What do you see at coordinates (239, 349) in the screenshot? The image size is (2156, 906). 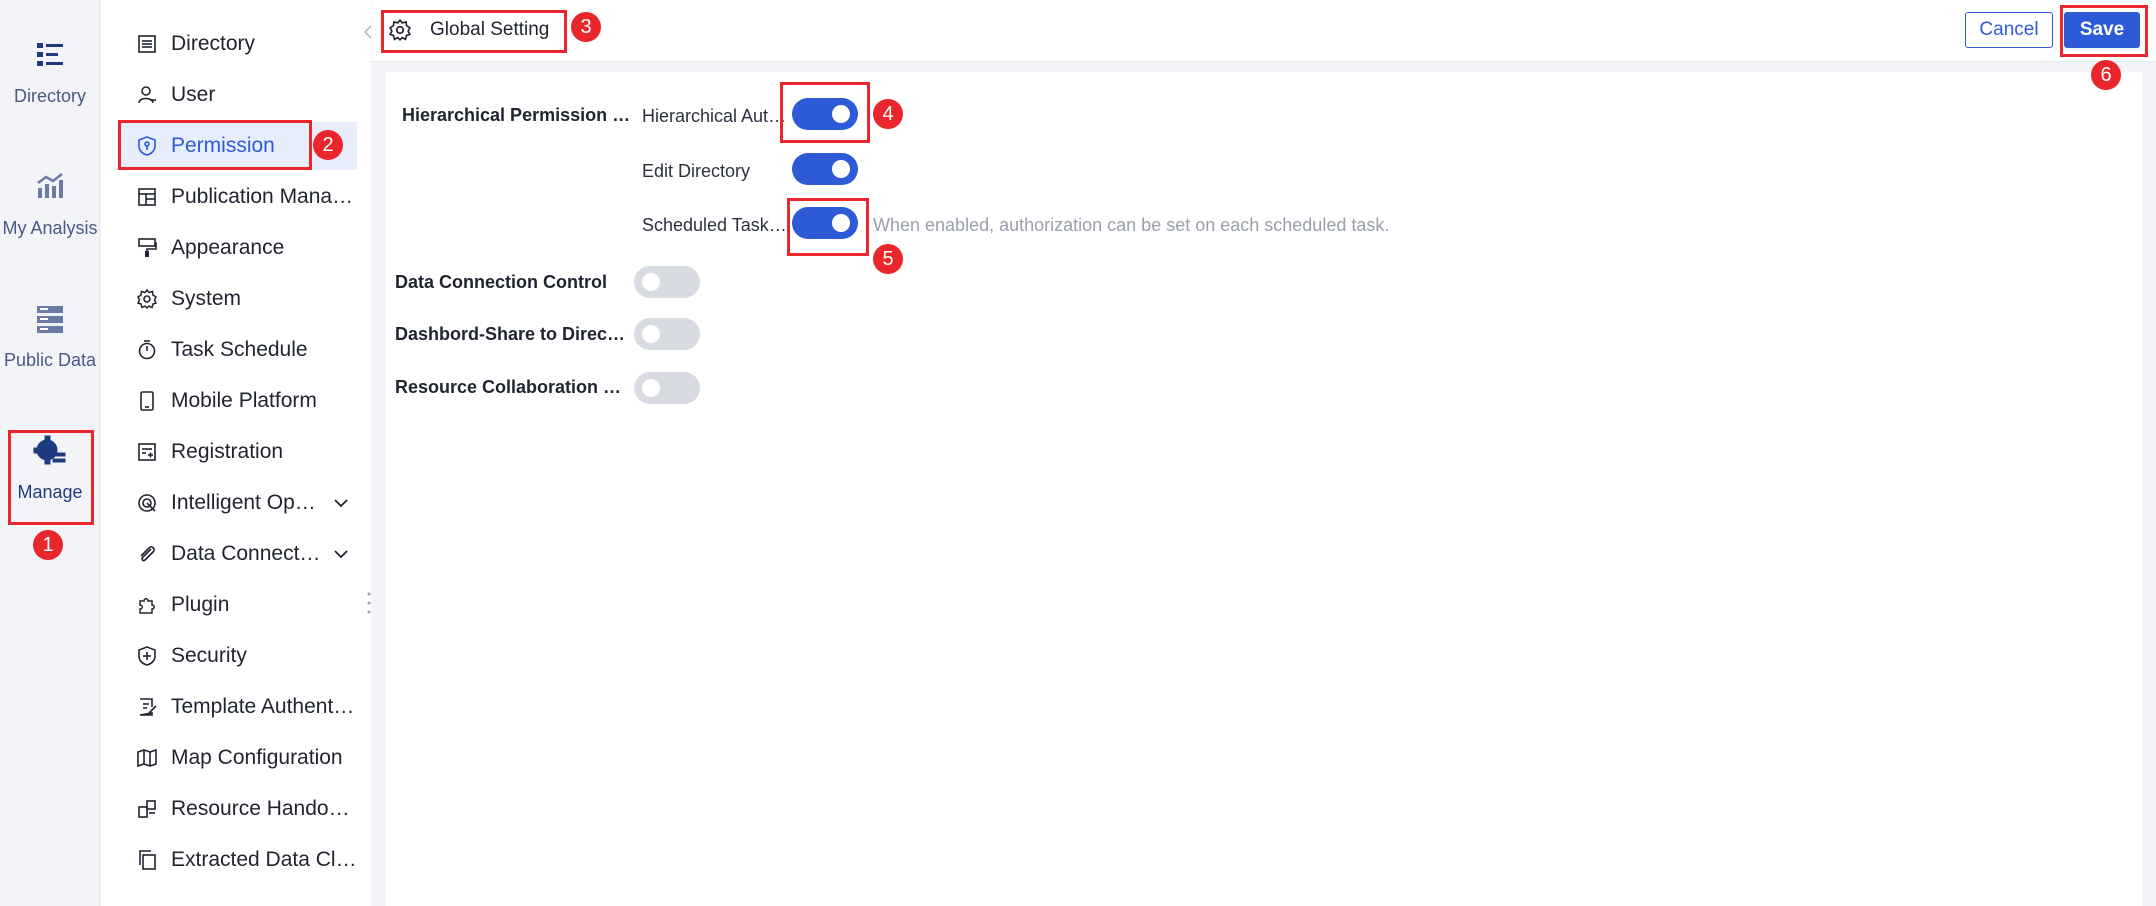 I see `sidebar-item-label: Task Schedule` at bounding box center [239, 349].